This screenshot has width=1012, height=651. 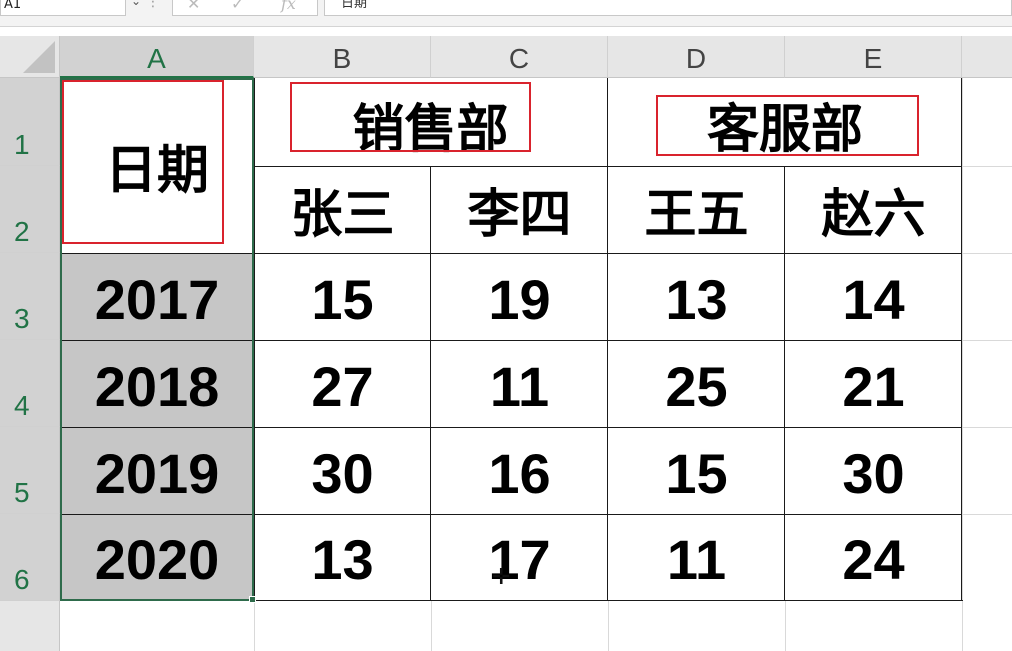 I want to click on row-header-label: 5, so click(x=22, y=492).